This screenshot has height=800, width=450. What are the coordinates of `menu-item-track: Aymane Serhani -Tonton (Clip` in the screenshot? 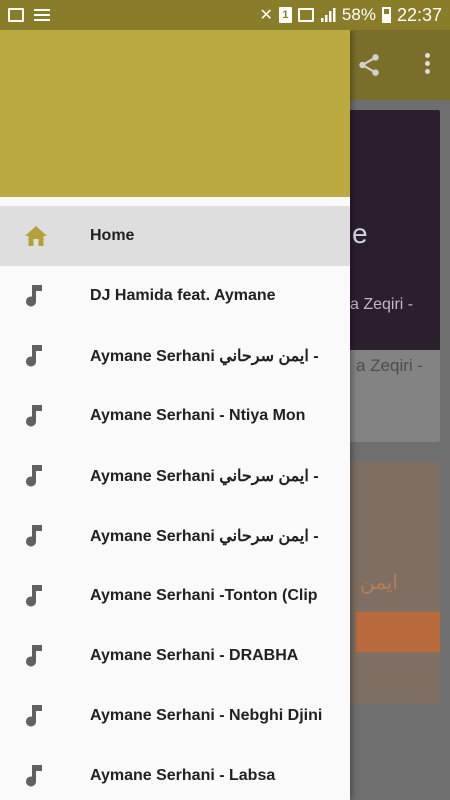 It's located at (175, 596).